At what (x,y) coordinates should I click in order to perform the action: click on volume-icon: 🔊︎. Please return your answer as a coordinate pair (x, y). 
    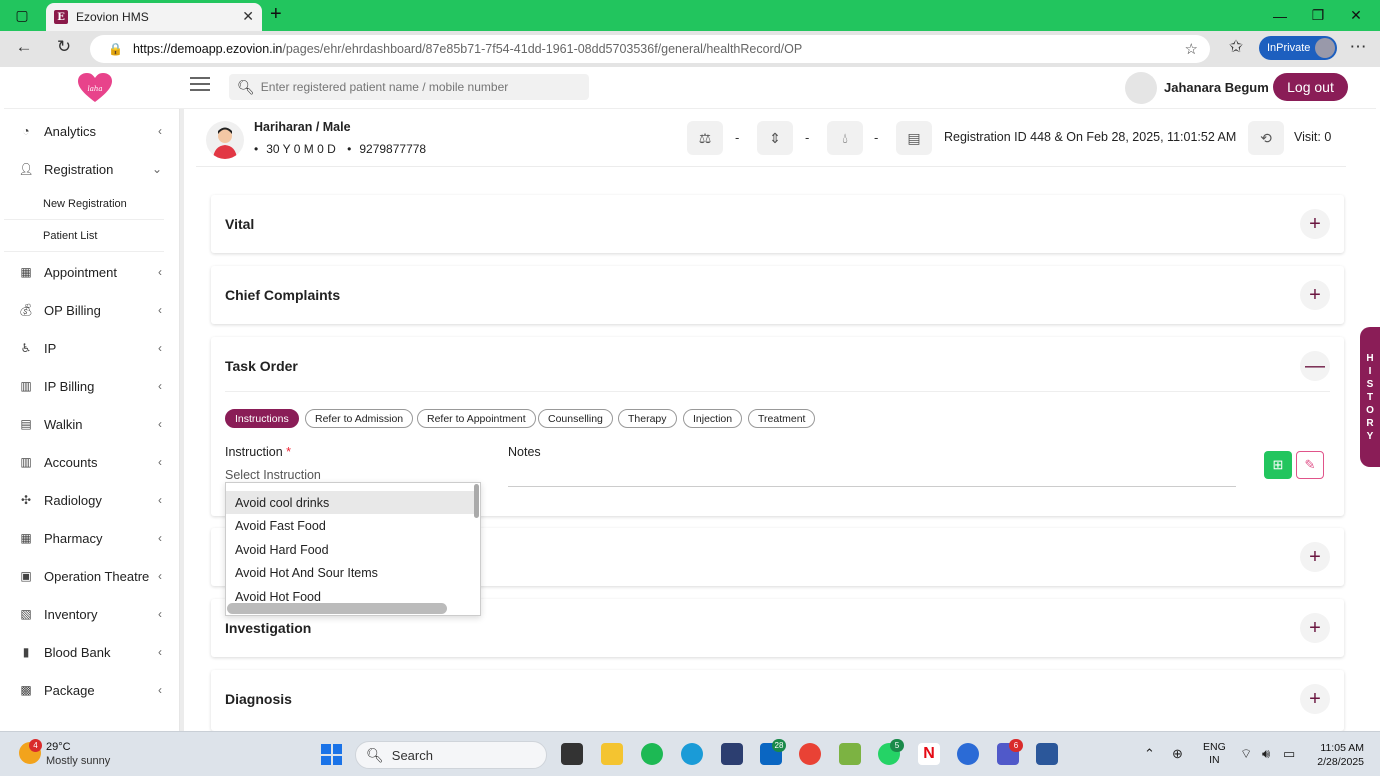
    Looking at the image, I should click on (1266, 754).